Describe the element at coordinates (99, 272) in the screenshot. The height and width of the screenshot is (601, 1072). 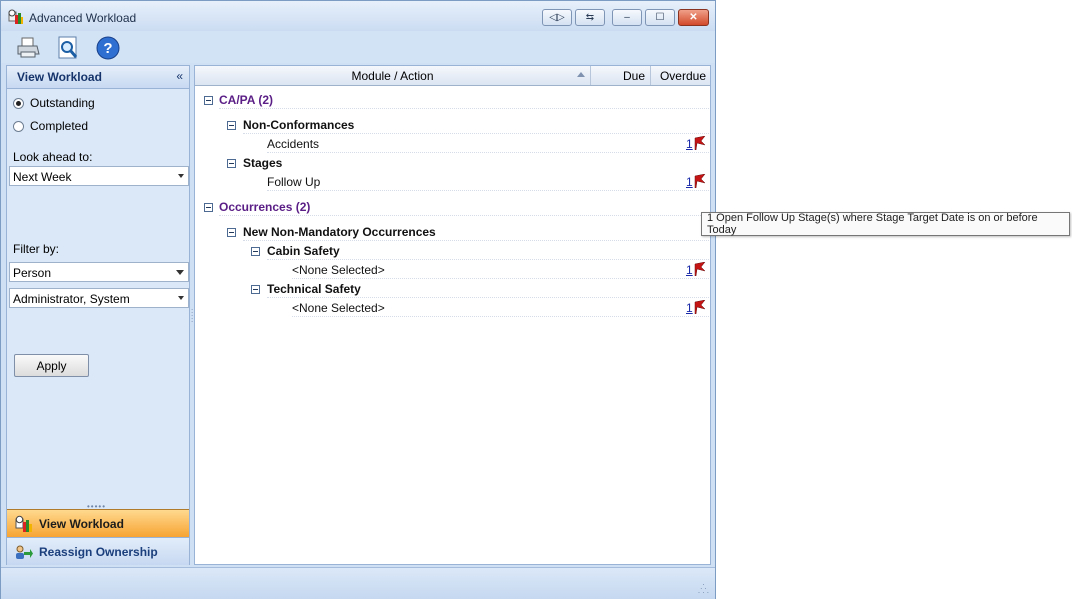
I see `filter-type-select: Person` at that location.